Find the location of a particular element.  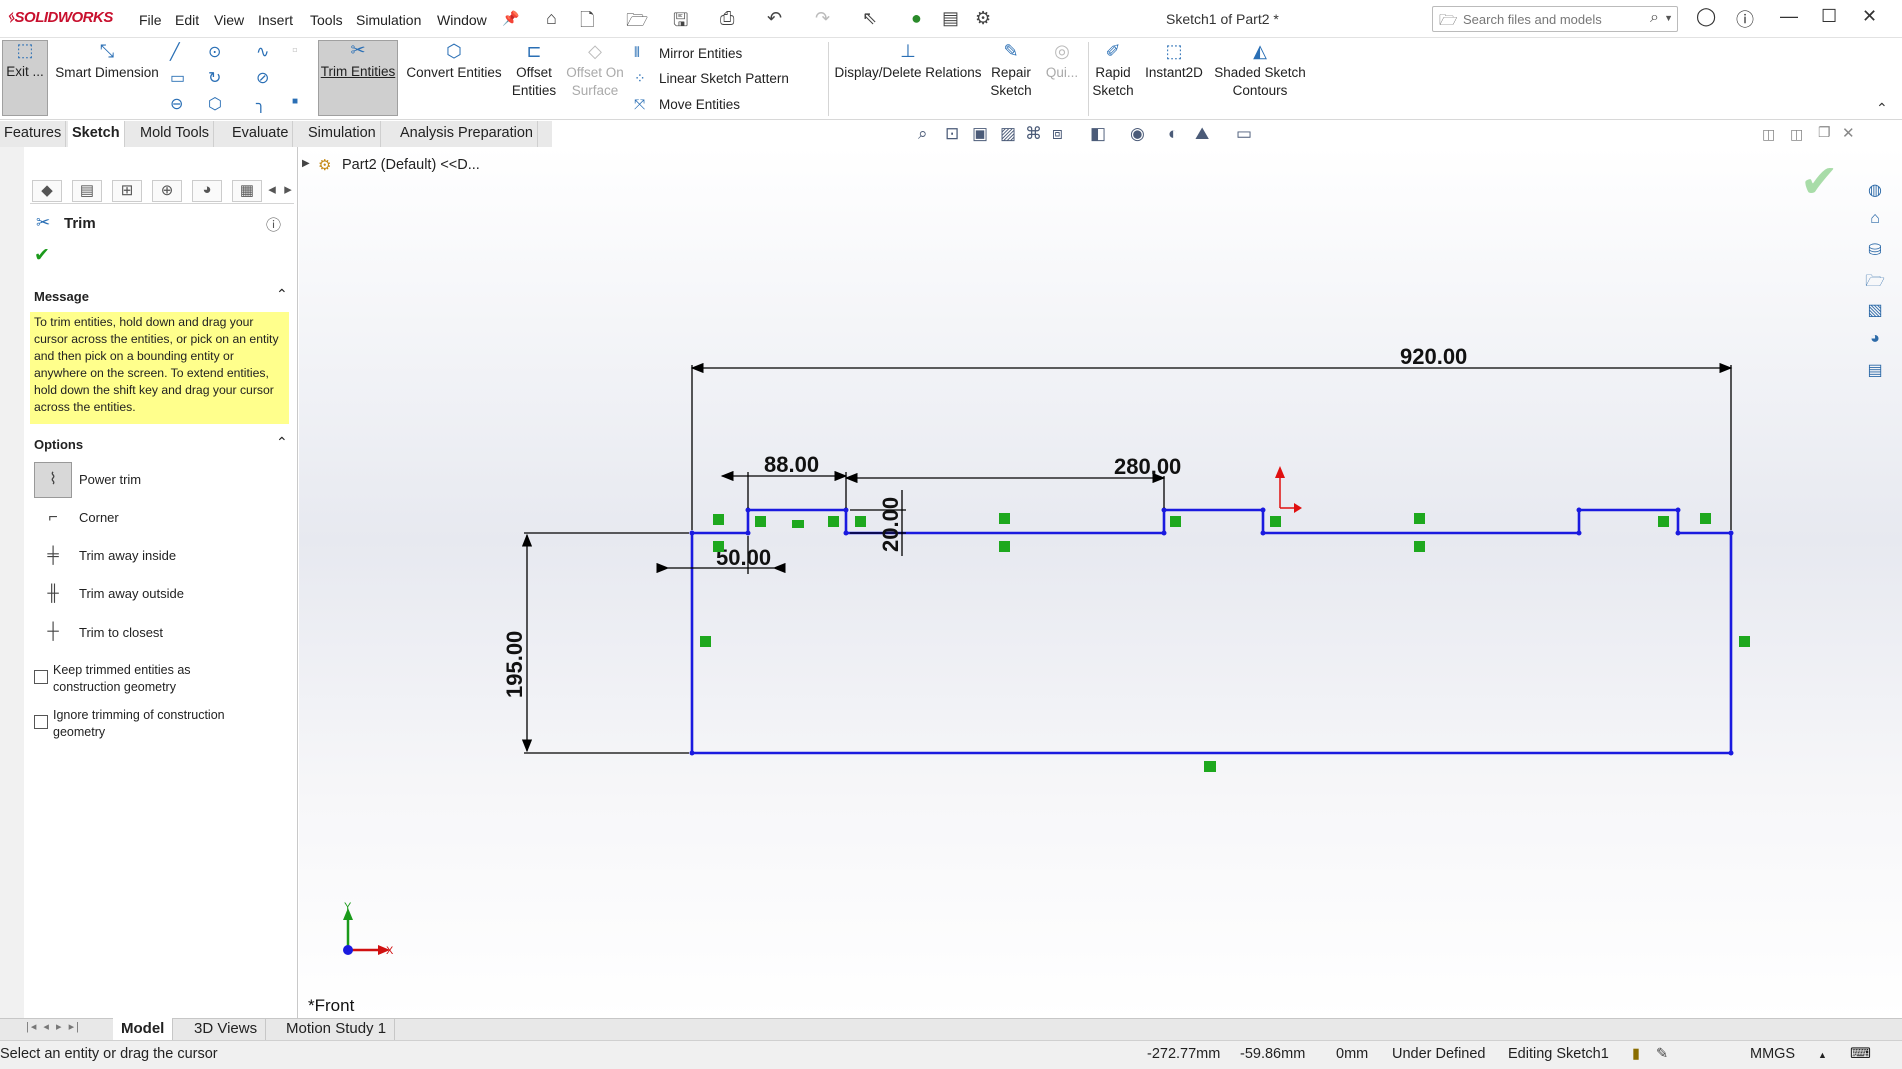

tab-3d-views: 3D Views is located at coordinates (226, 1029).